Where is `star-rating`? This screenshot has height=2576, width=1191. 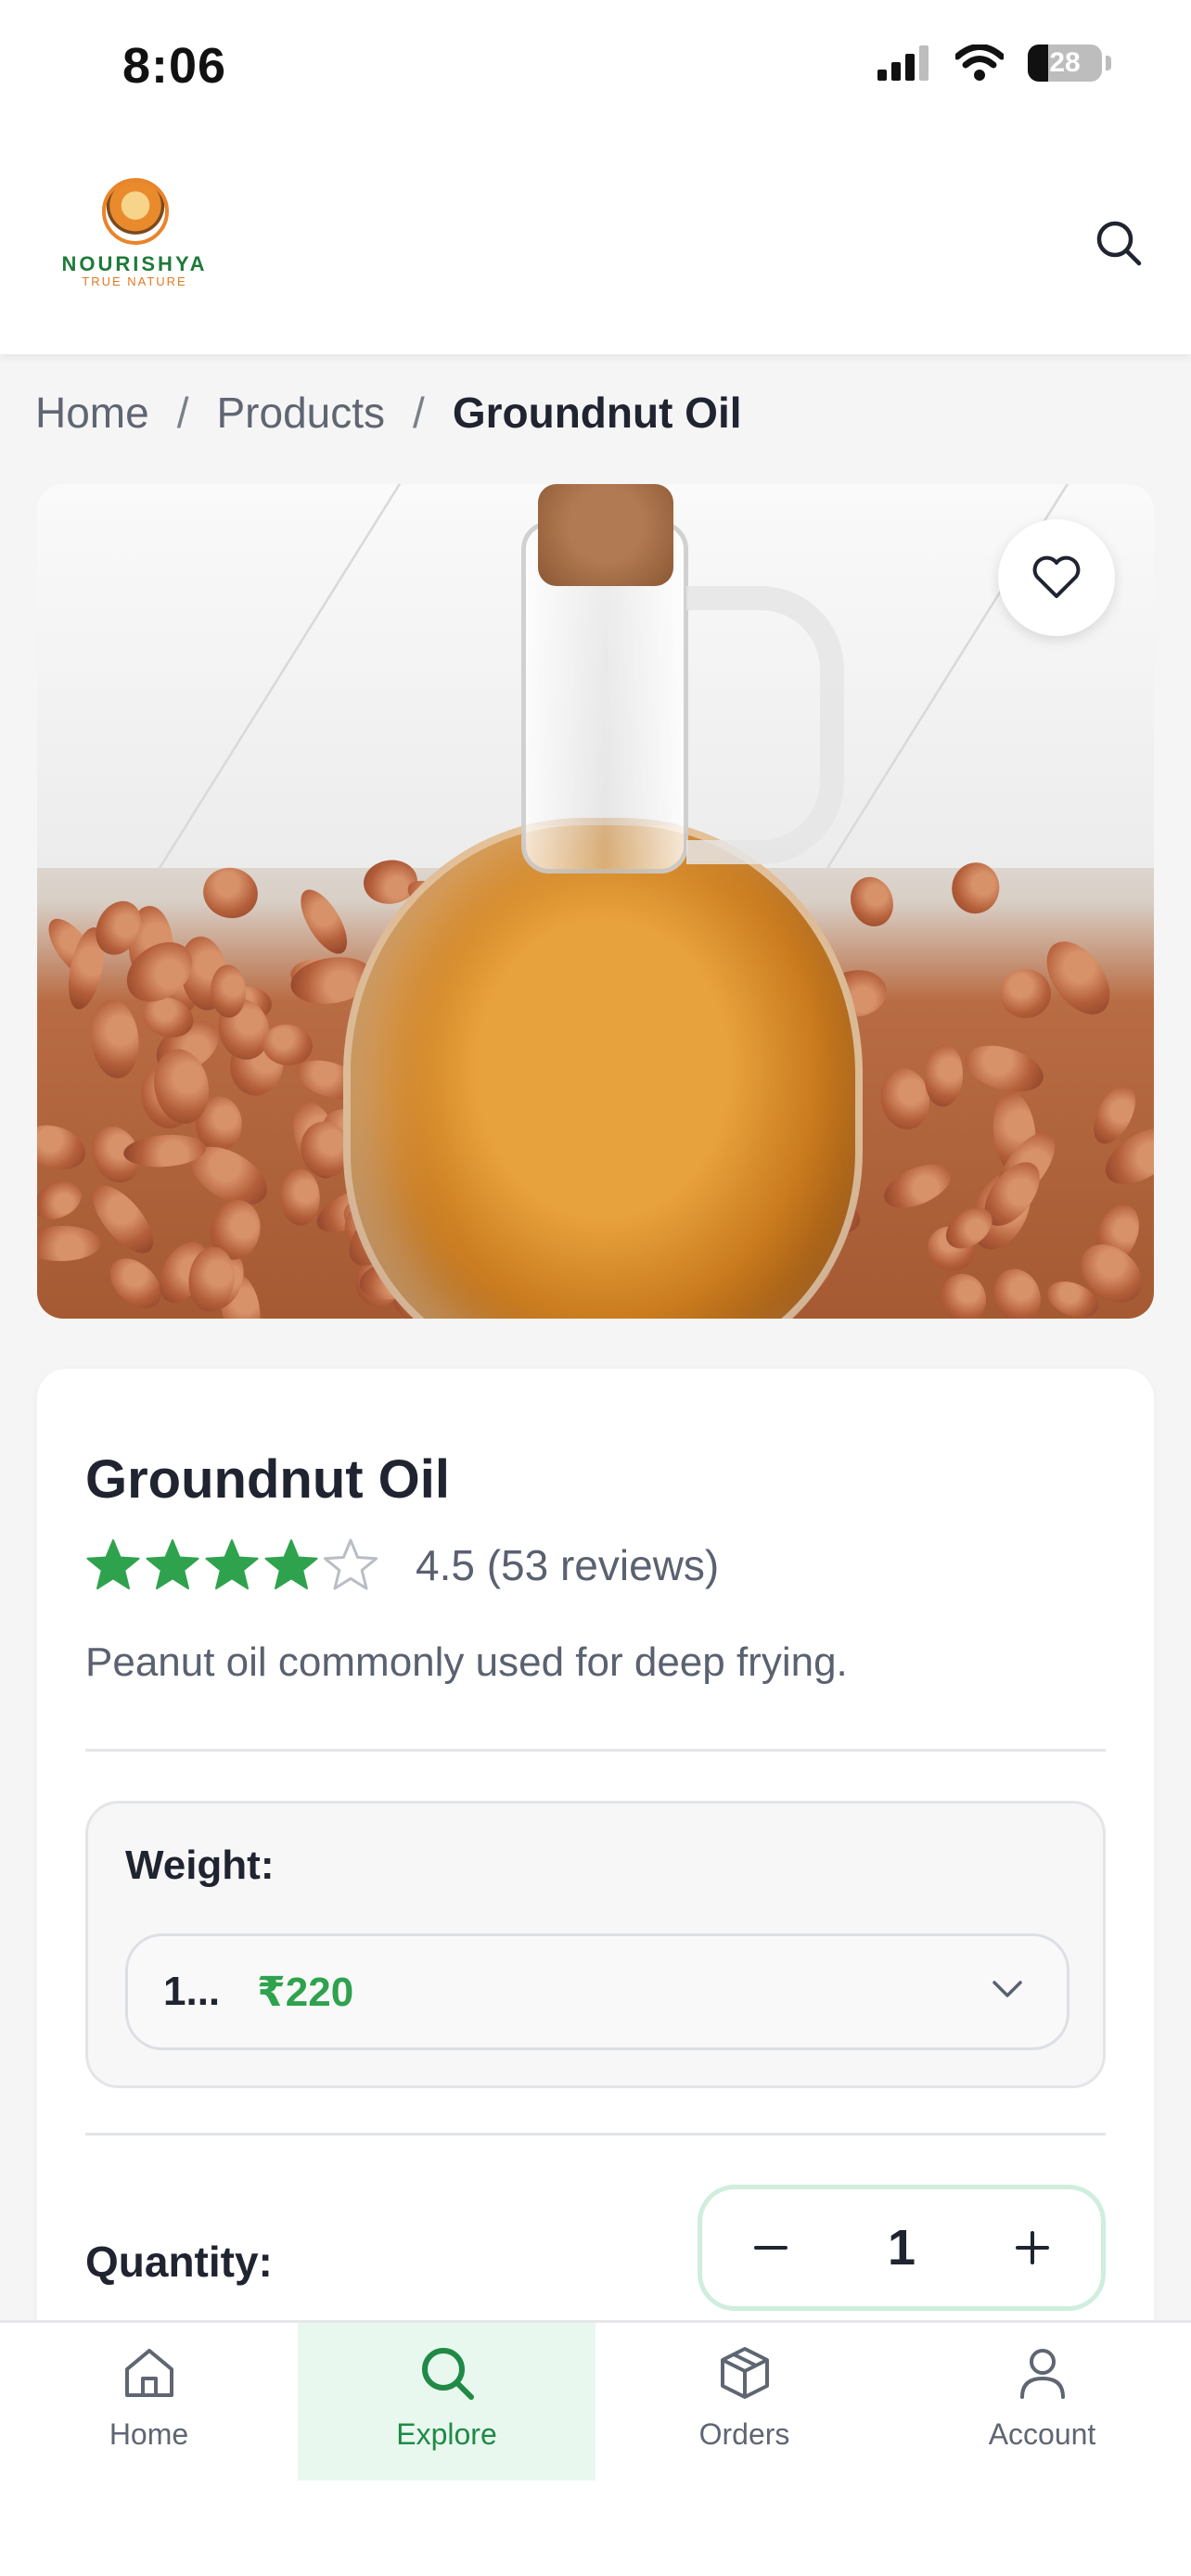 star-rating is located at coordinates (231, 1565).